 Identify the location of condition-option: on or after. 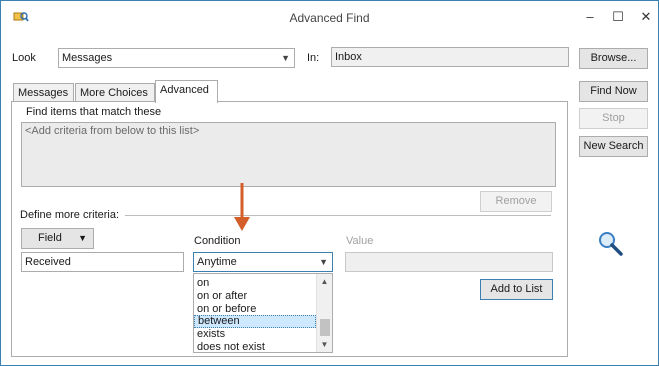
(255, 296).